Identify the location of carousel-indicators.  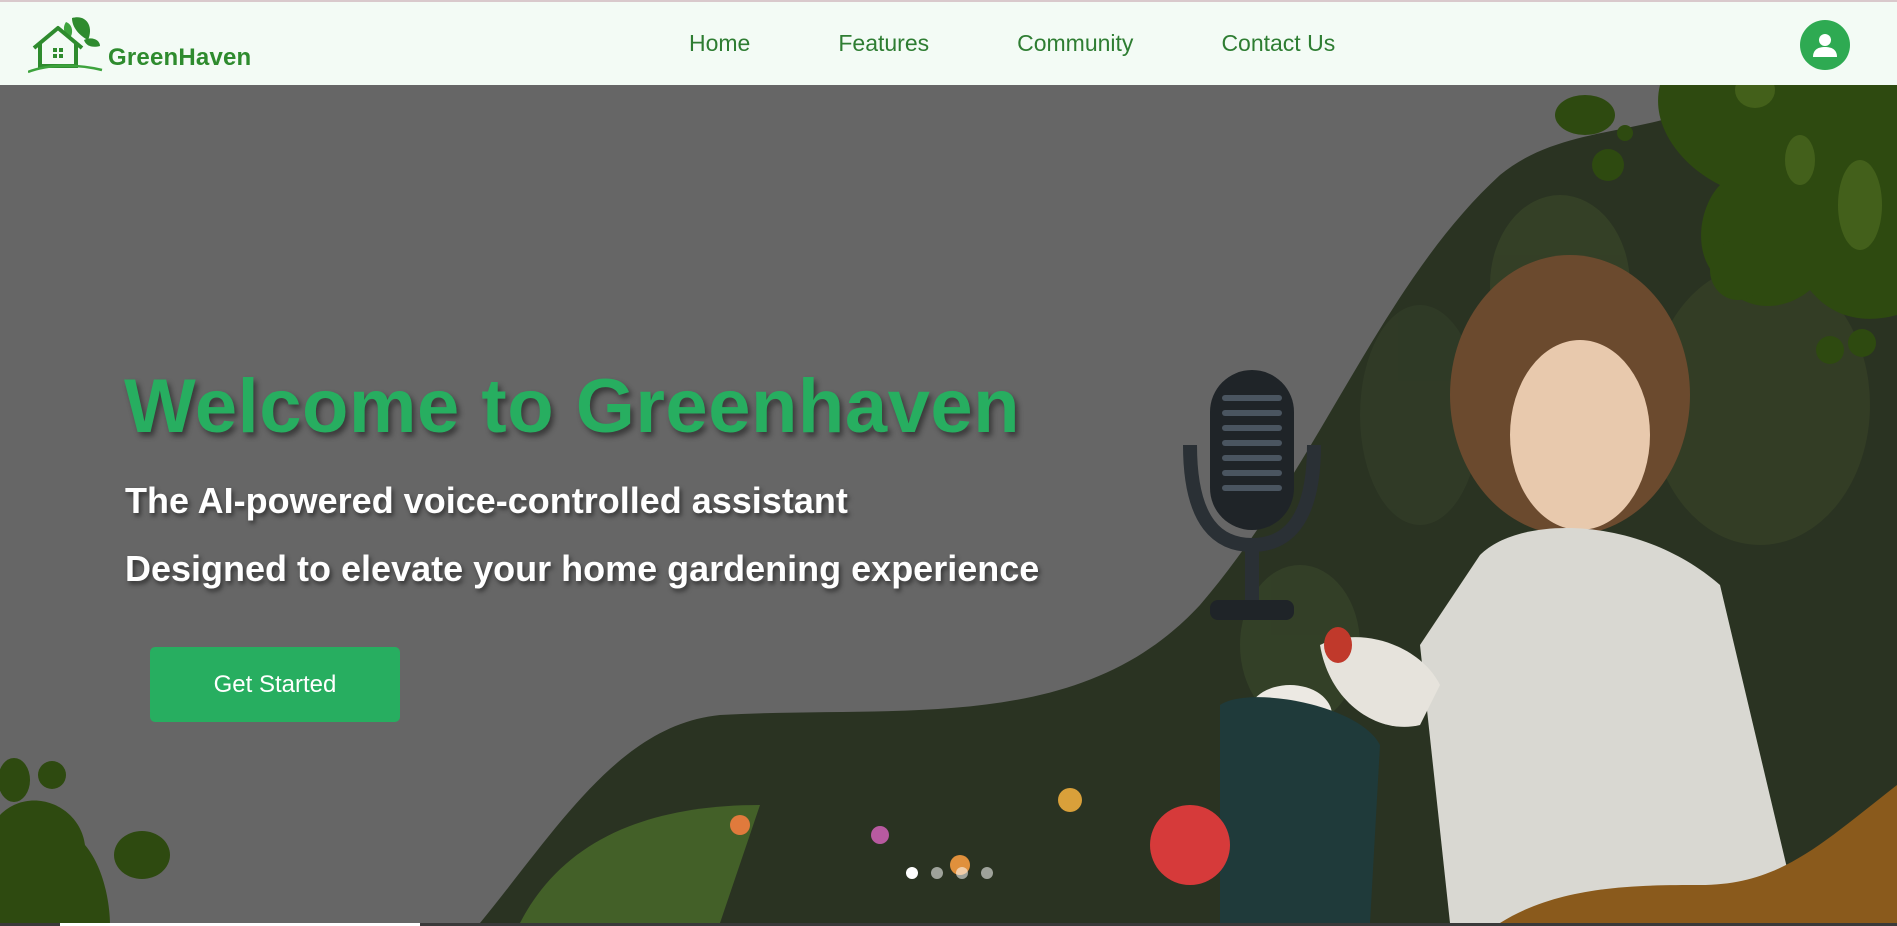
(949, 873).